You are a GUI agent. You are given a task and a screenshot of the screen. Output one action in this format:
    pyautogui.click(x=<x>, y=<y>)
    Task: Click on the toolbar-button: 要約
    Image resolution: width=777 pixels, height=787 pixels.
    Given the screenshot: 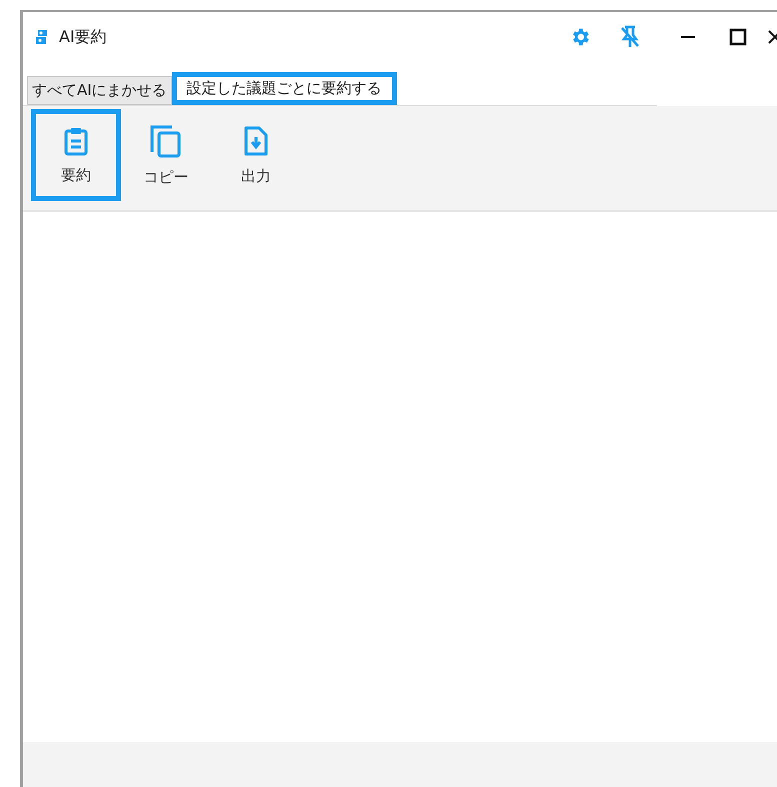 What is the action you would take?
    pyautogui.click(x=76, y=155)
    